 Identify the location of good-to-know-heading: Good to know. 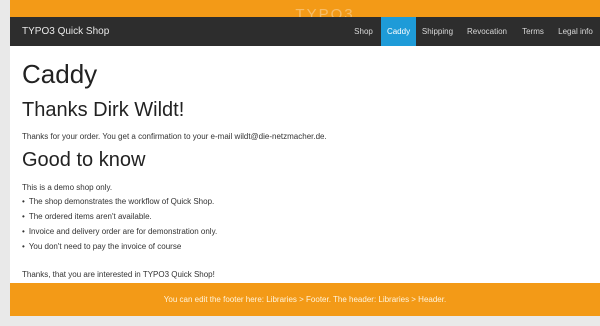
(84, 160).